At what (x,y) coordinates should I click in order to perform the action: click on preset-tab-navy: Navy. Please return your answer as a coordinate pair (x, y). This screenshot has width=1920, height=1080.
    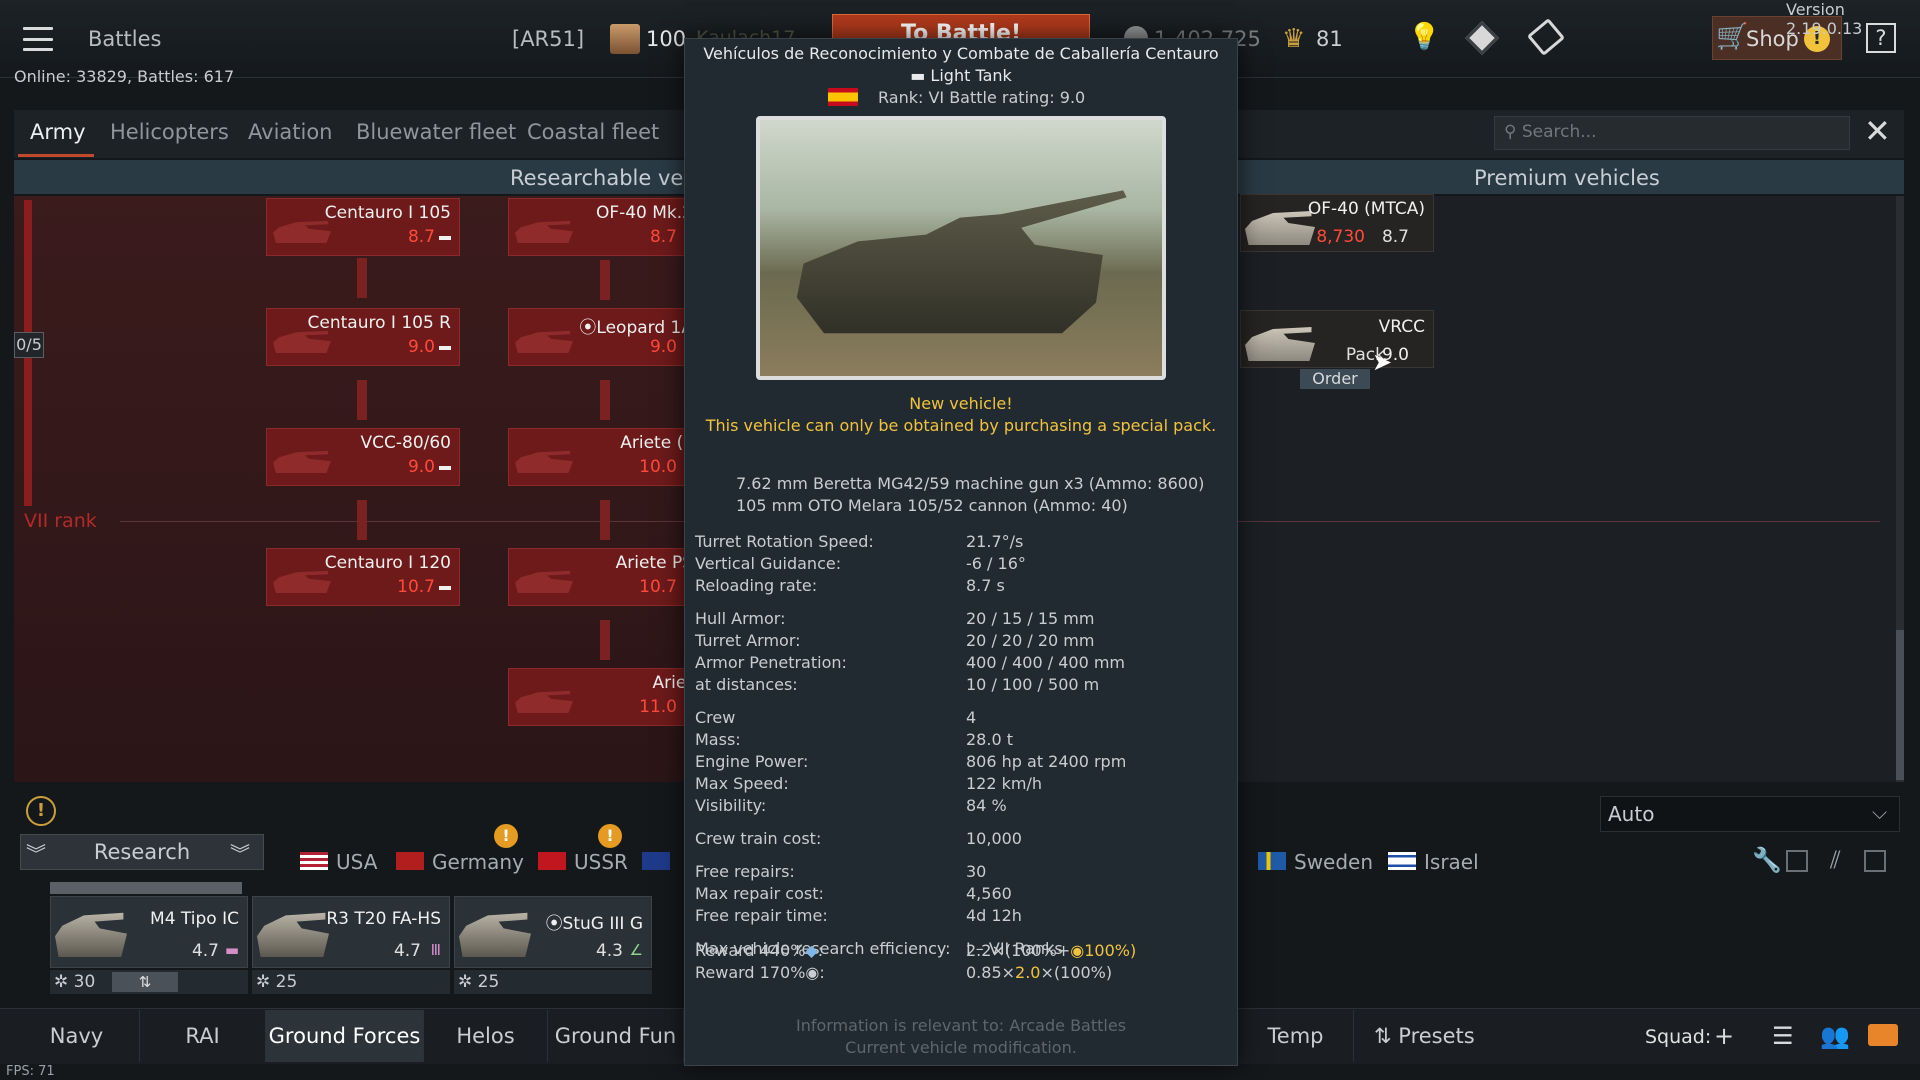
    Looking at the image, I should click on (77, 1036).